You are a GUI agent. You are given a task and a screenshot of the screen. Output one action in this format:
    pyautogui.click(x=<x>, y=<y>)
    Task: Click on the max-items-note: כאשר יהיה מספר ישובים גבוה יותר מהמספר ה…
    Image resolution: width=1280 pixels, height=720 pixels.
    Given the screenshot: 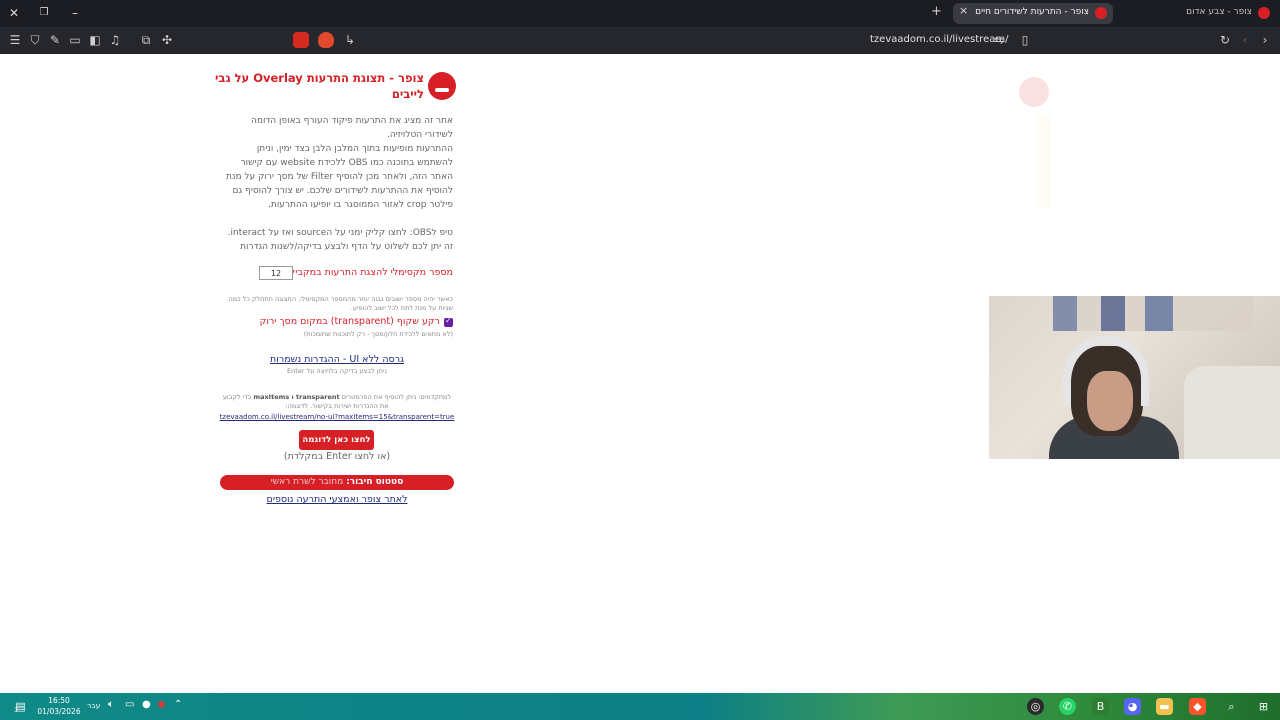 What is the action you would take?
    pyautogui.click(x=340, y=303)
    